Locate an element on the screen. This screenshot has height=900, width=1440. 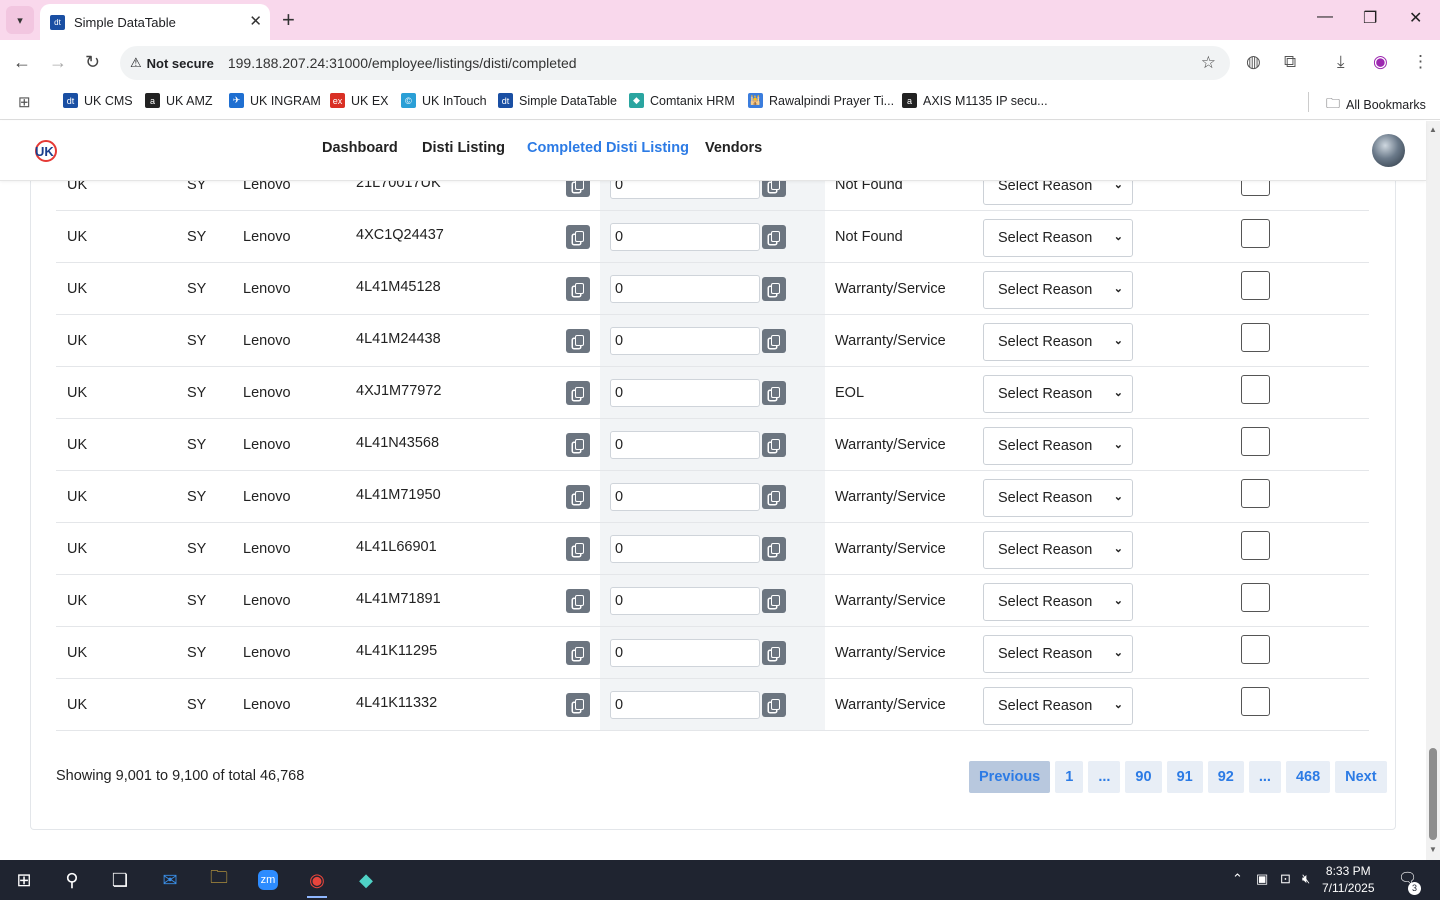
clock: 8:33 PM 7/11/2025 is located at coordinates (1348, 880).